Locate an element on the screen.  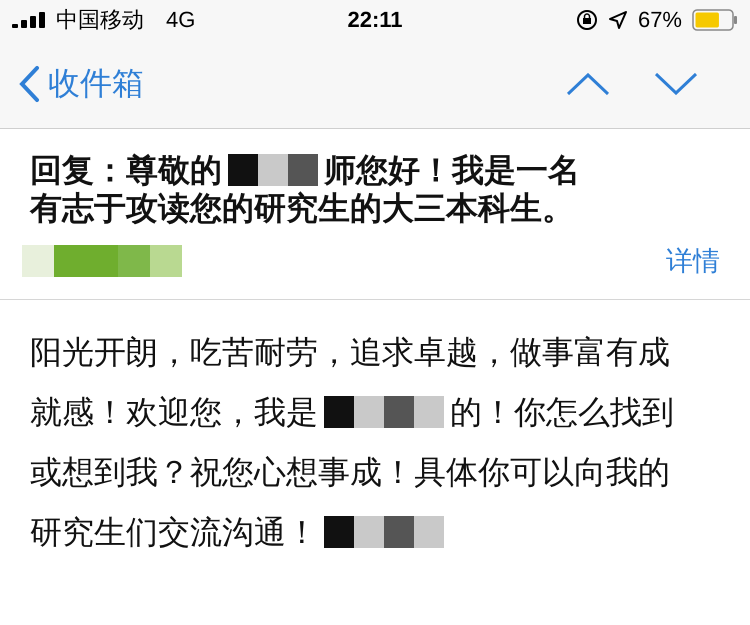
carrier-name: 中国移动 is located at coordinates (100, 20).